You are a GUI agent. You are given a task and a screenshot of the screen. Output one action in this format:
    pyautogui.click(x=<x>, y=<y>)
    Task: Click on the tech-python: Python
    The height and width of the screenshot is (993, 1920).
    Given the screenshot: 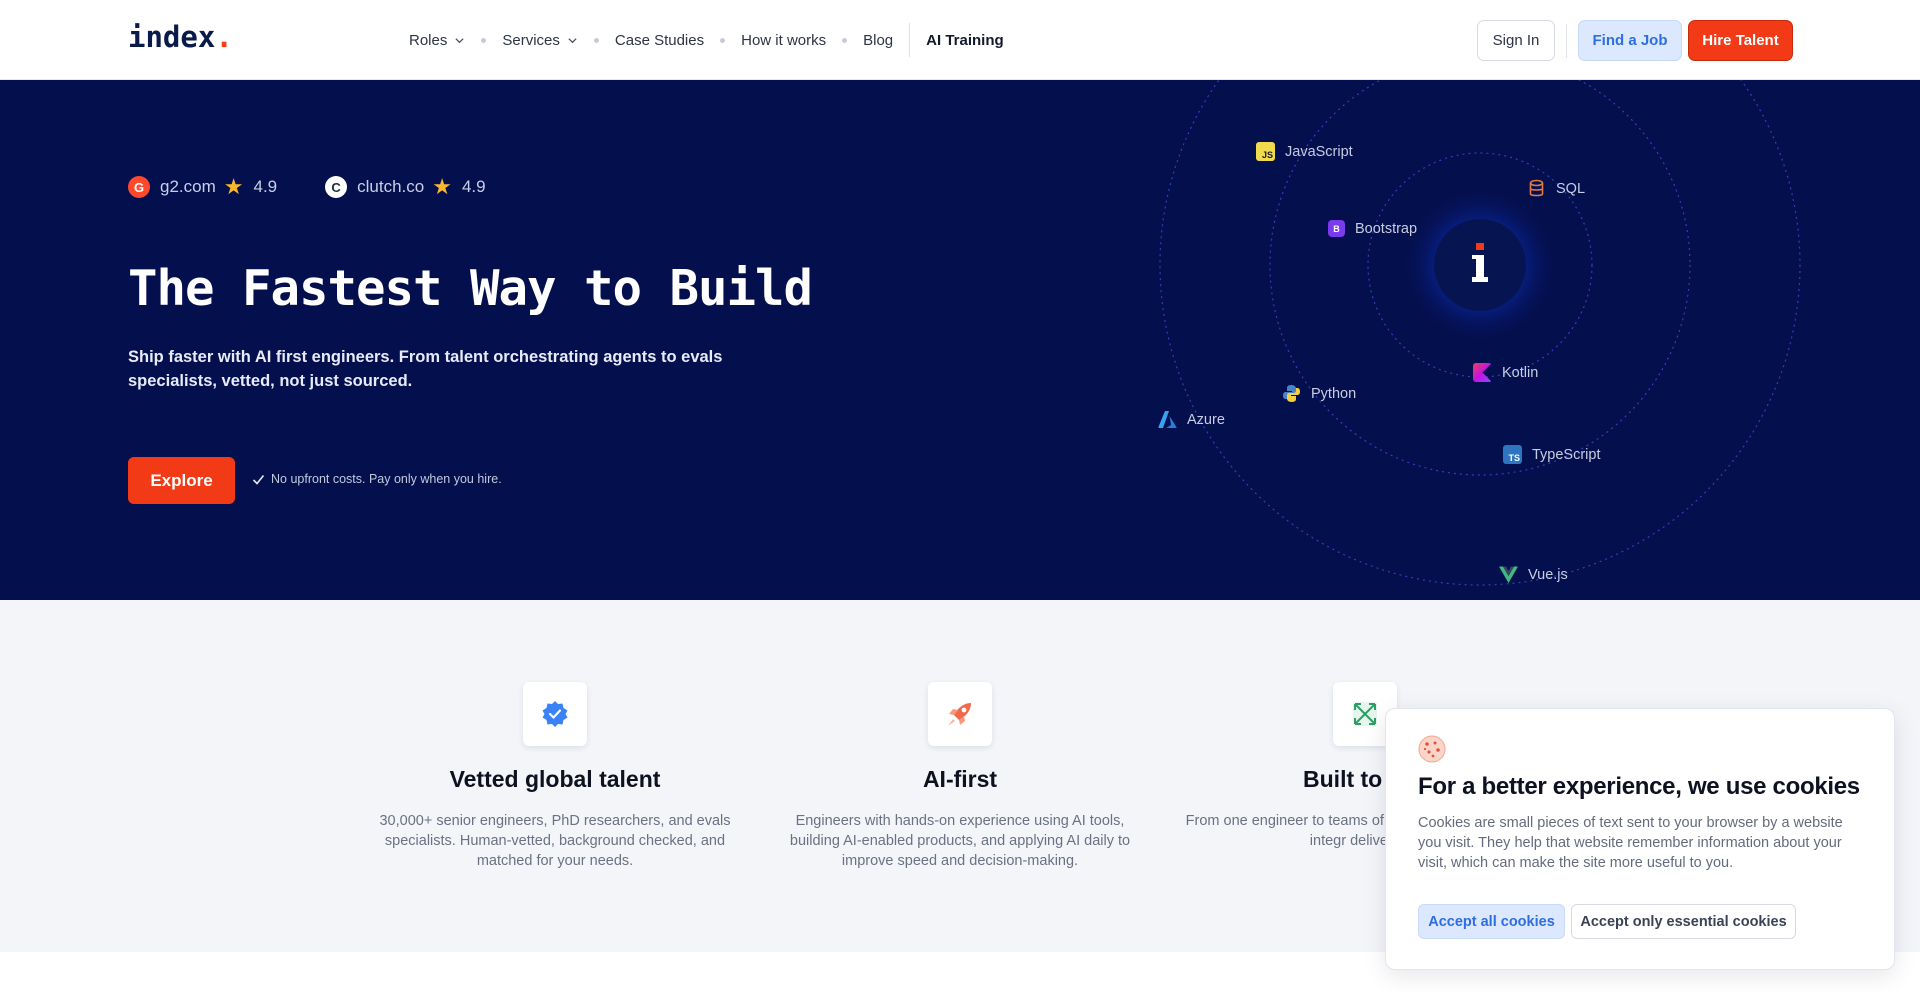 What is the action you would take?
    pyautogui.click(x=1319, y=393)
    